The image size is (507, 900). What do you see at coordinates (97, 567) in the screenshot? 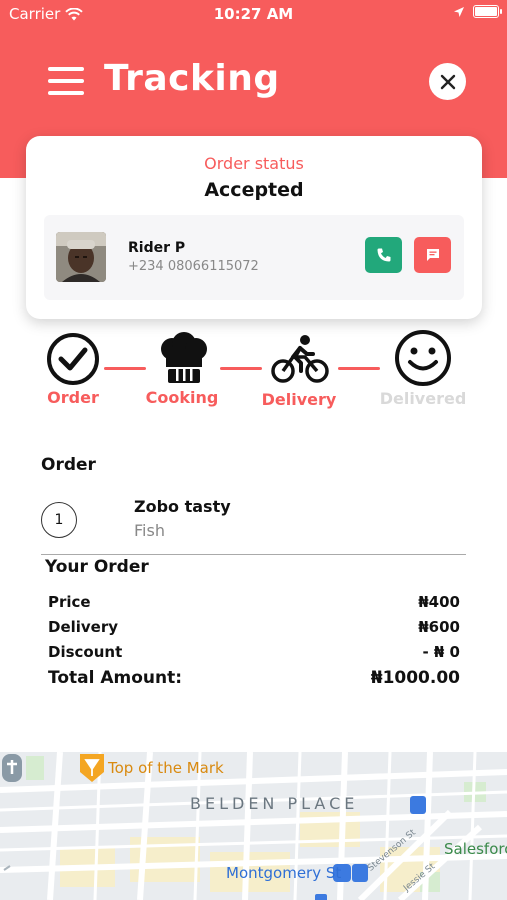
I see `your-order-title: Your Order` at bounding box center [97, 567].